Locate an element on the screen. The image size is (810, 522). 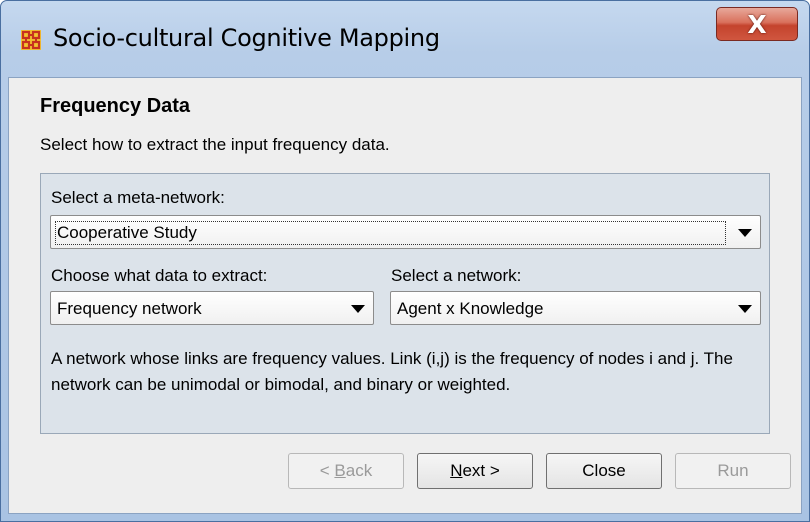
back-button: < Back is located at coordinates (346, 471).